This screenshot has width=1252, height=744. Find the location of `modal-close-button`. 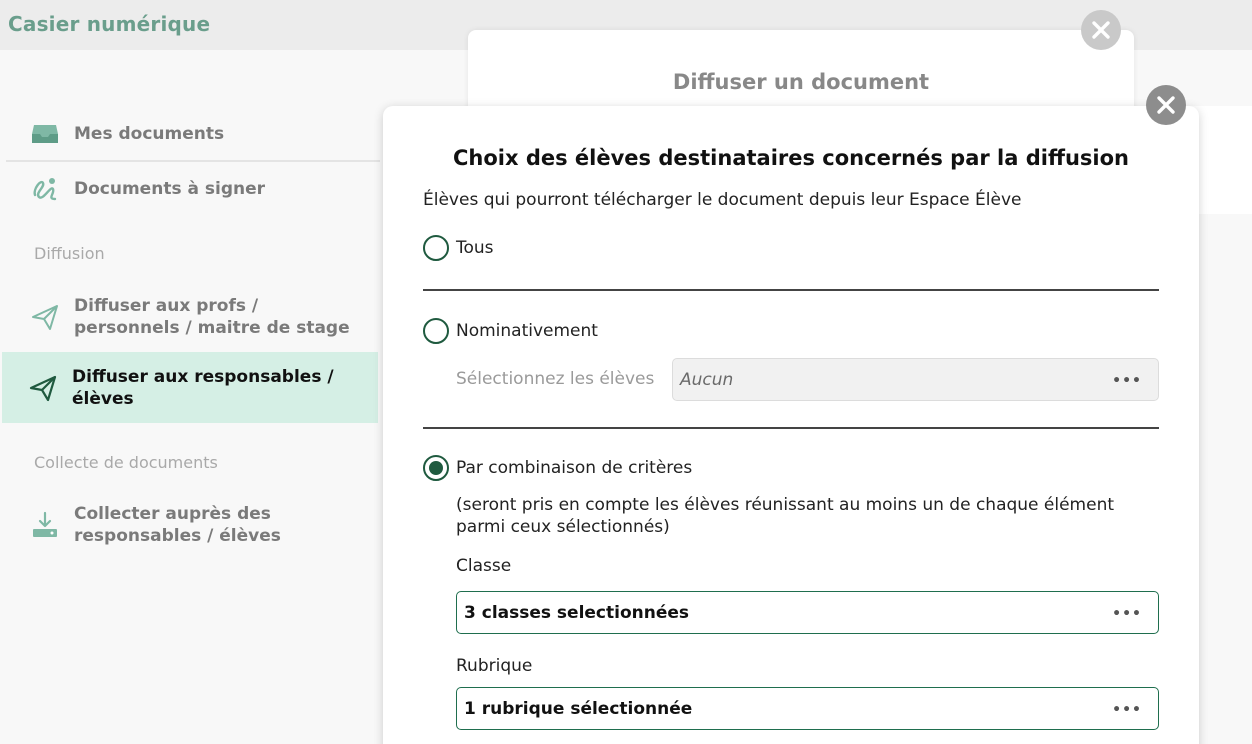

modal-close-button is located at coordinates (1166, 105).